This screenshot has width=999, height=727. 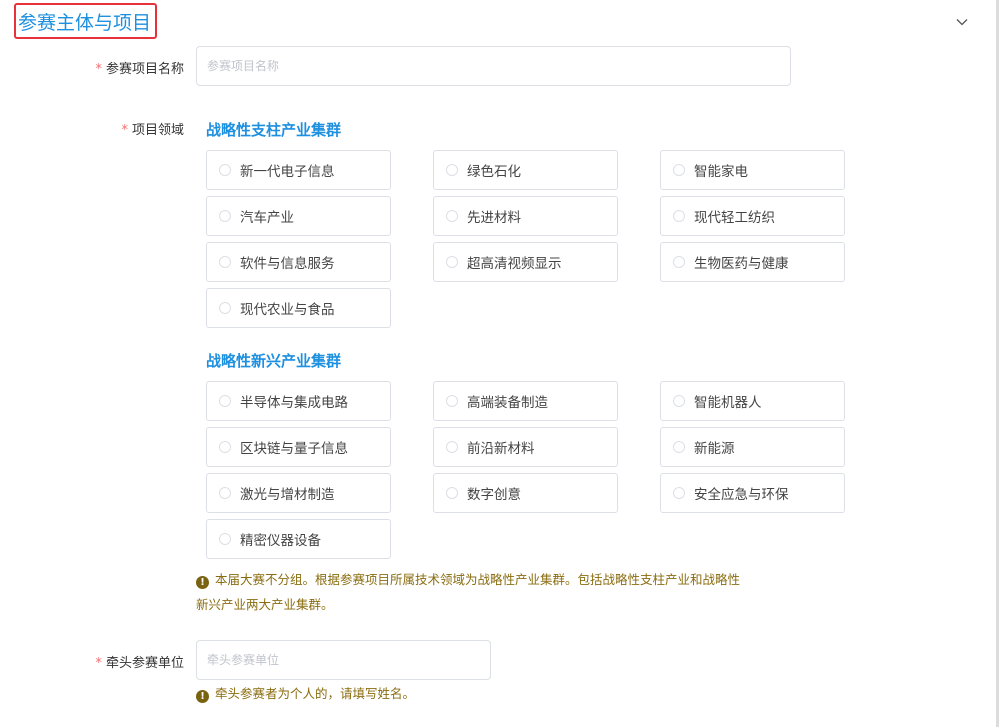 I want to click on field-option: 前沿新材料, so click(x=525, y=447).